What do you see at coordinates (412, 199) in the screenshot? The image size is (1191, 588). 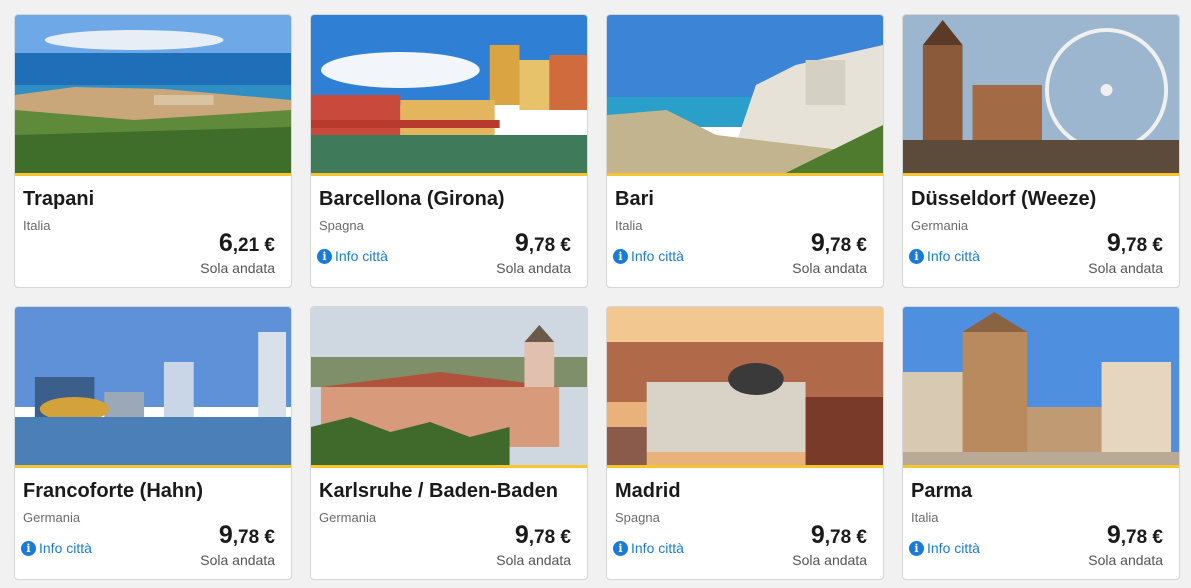 I see `city-name: Barcellona (Girona)` at bounding box center [412, 199].